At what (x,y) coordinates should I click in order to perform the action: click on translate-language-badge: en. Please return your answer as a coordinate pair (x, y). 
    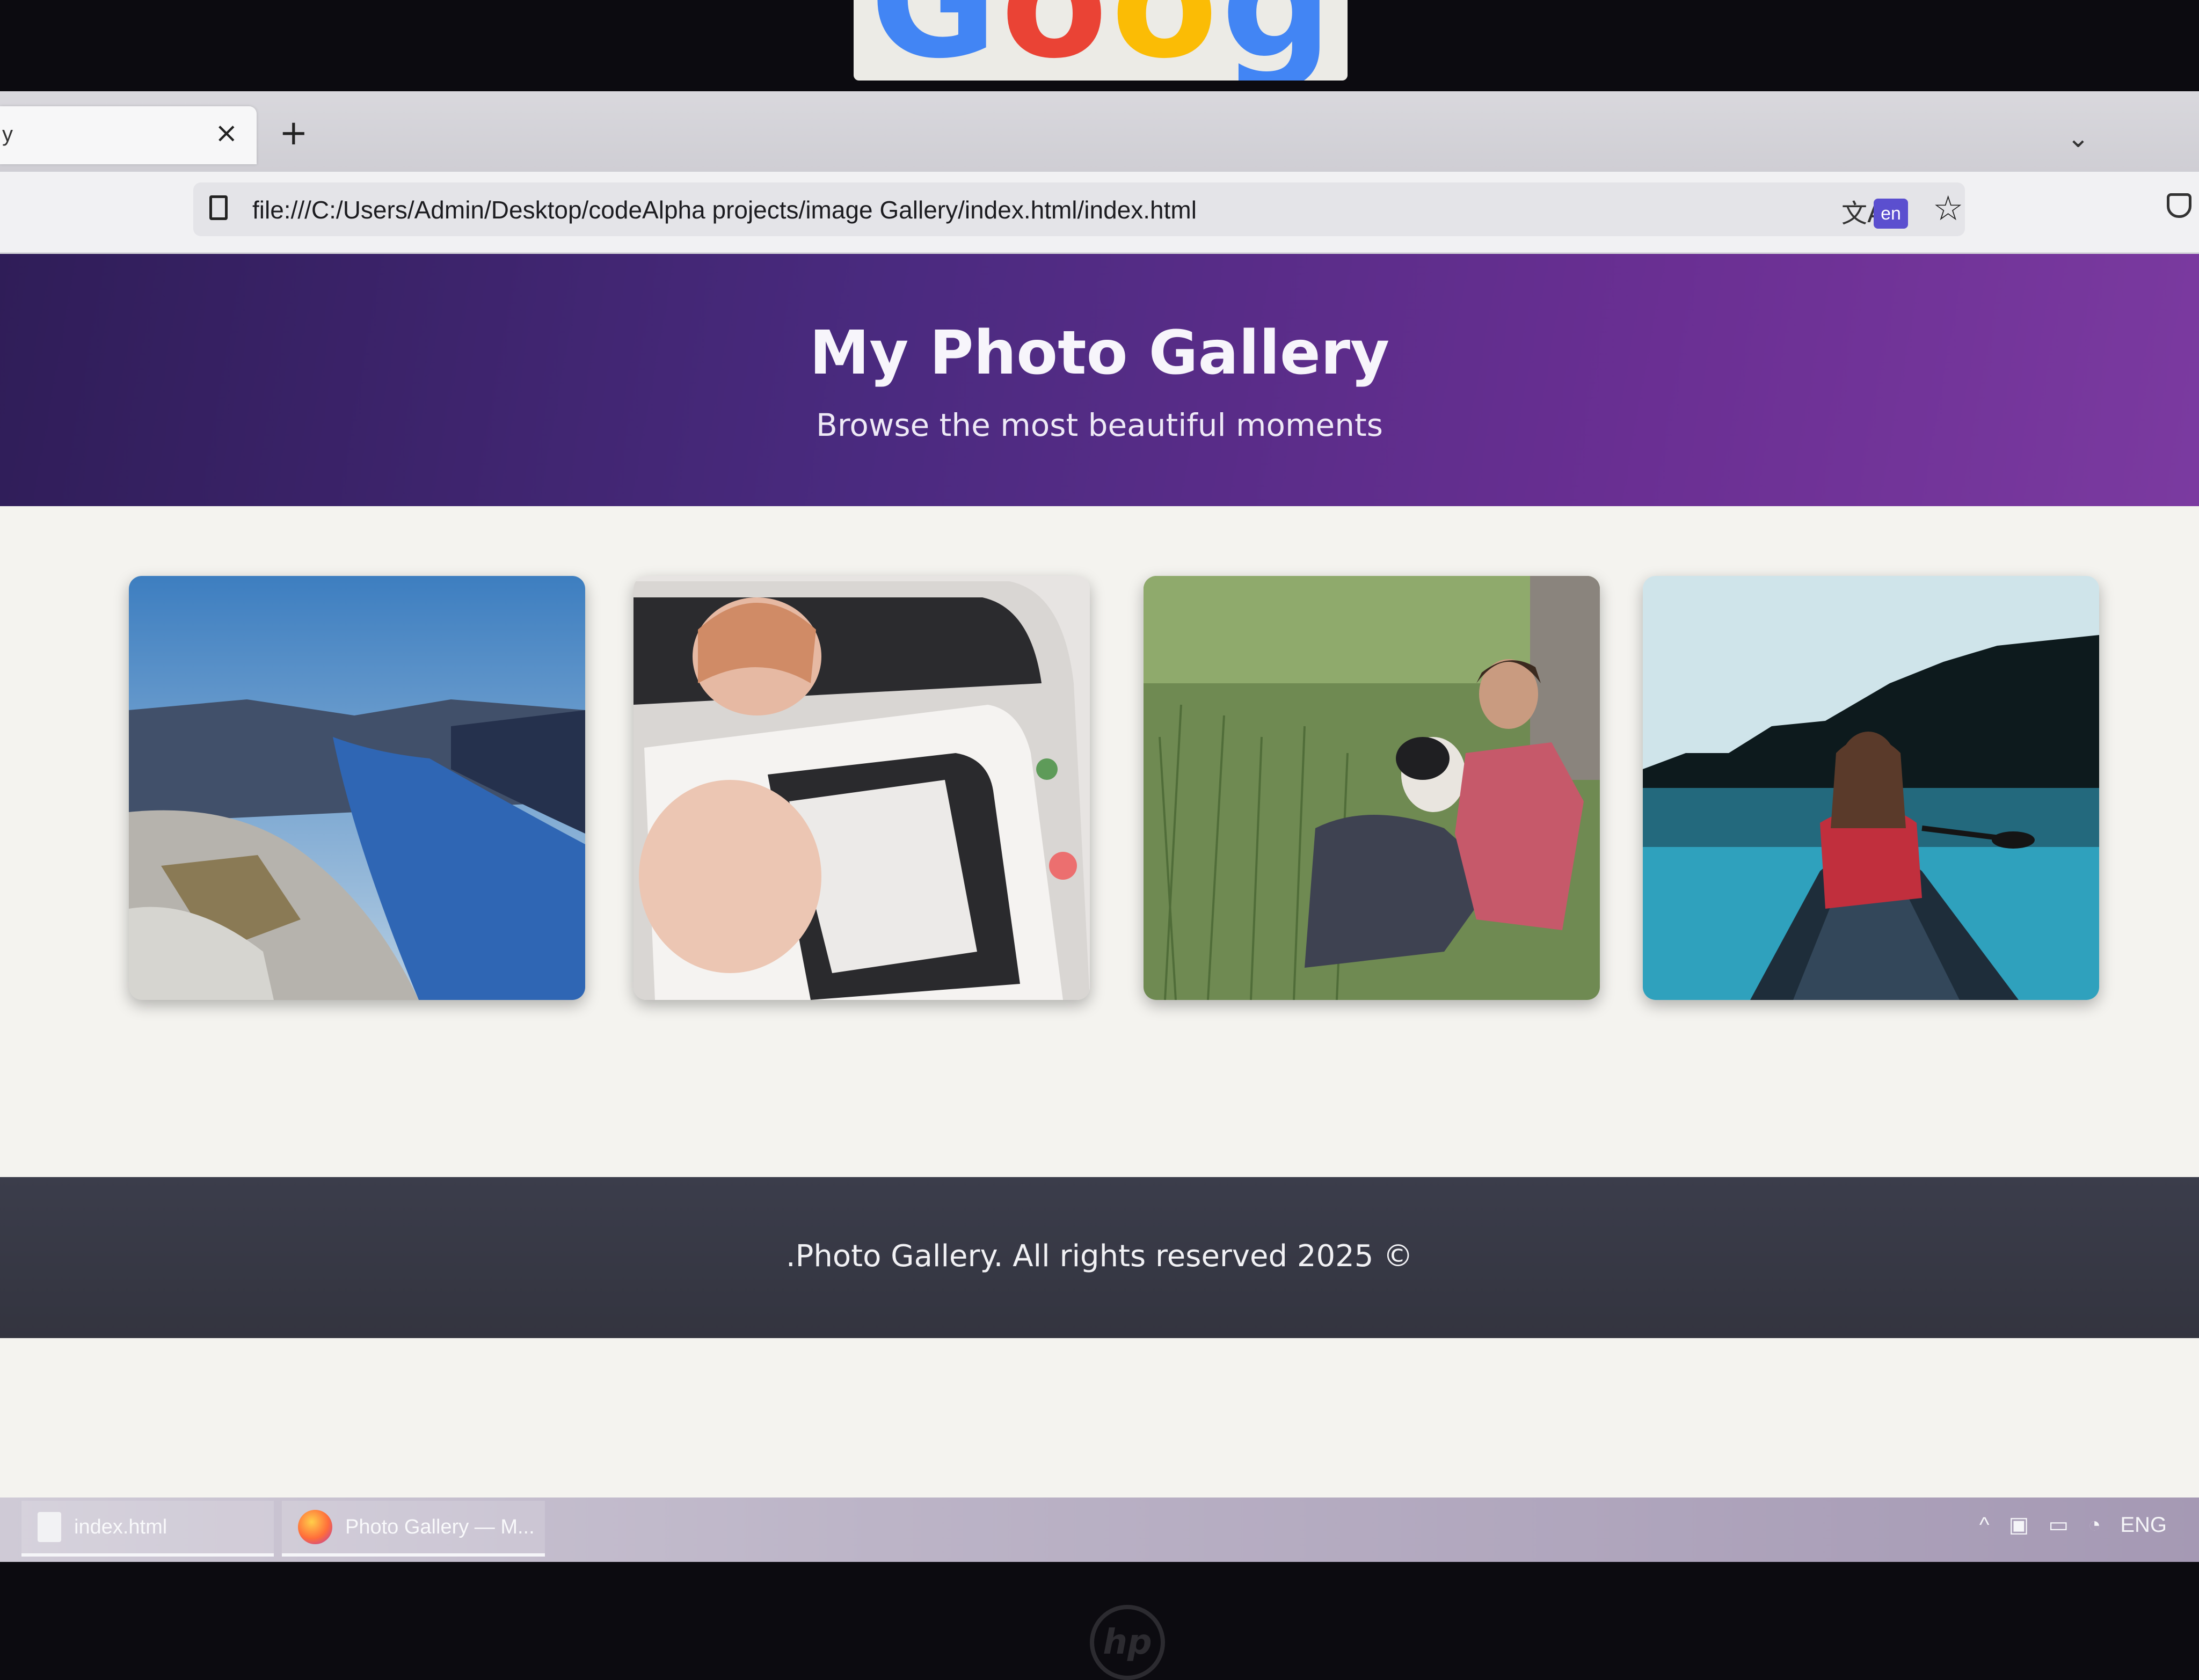
    Looking at the image, I should click on (1891, 214).